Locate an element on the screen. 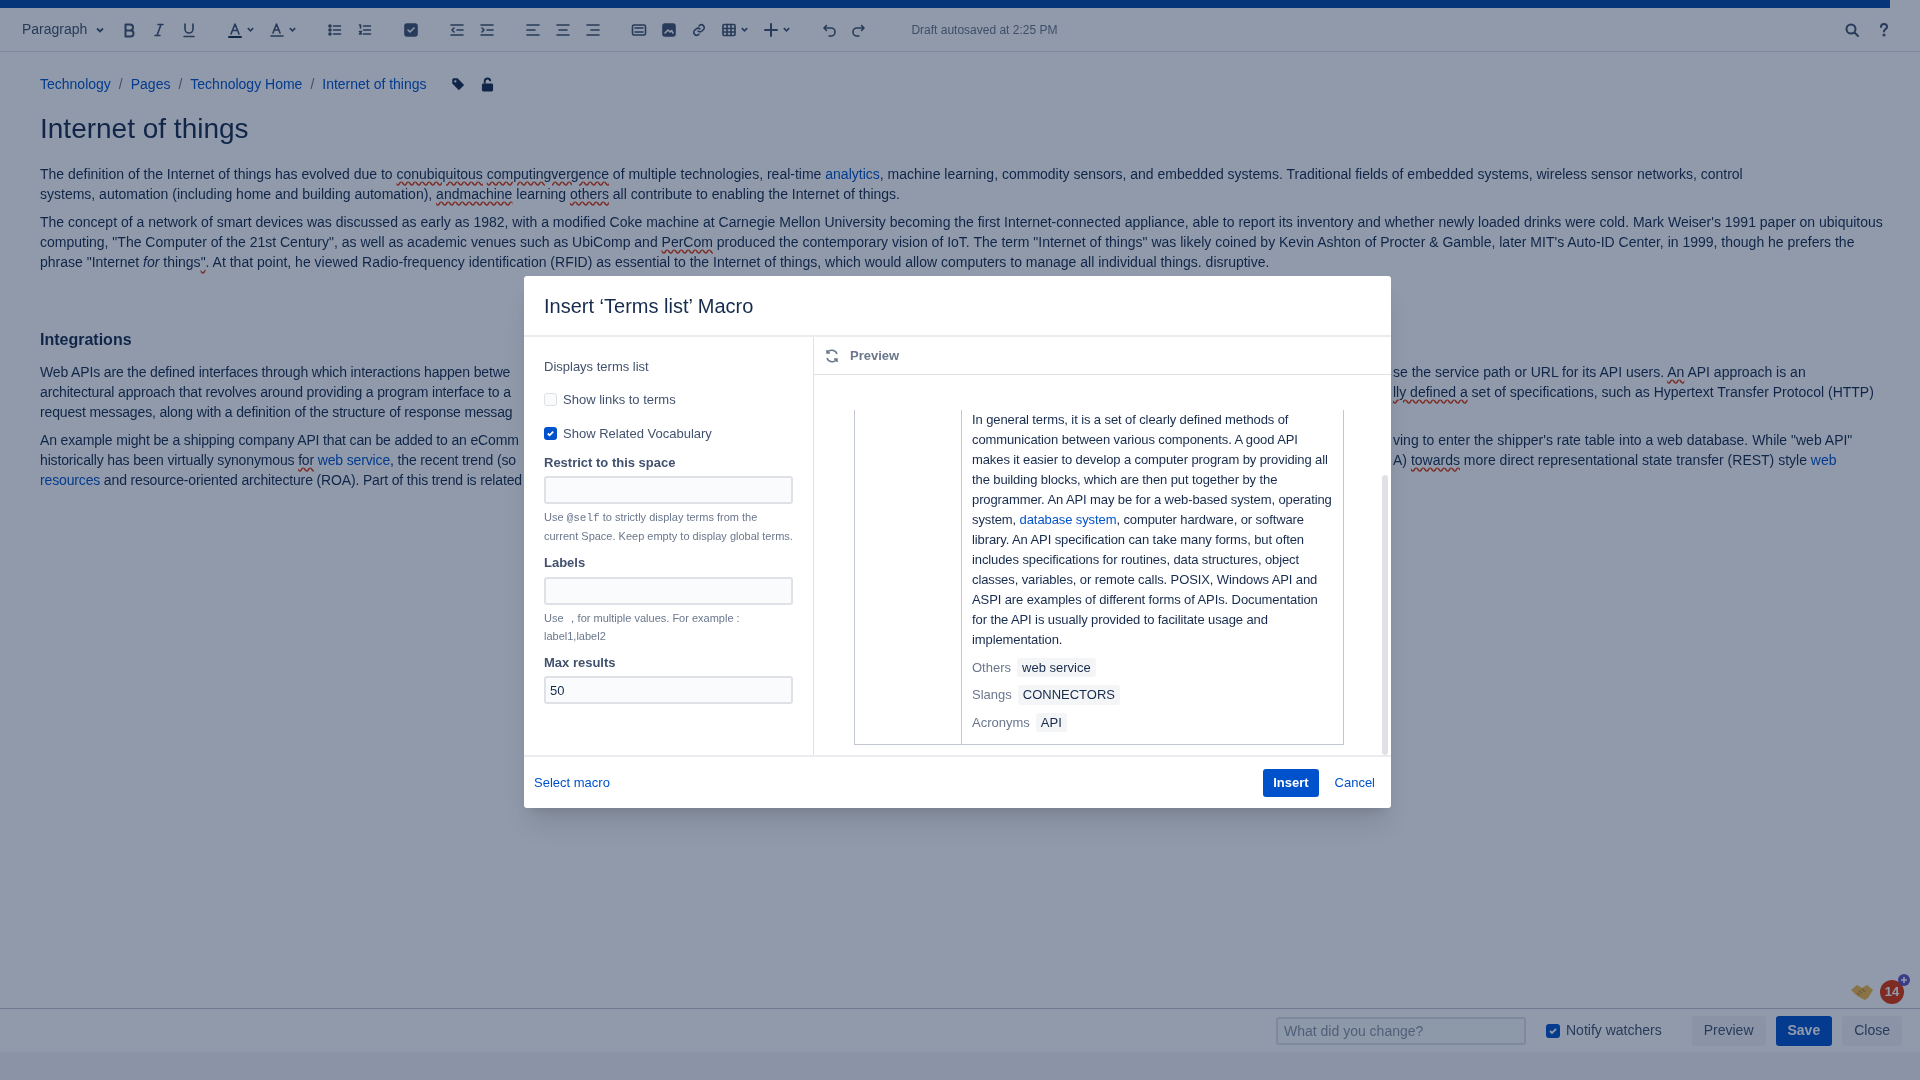  paragraph-text: request messages, along with a definition of the structure of response messag is located at coordinates (277, 412).